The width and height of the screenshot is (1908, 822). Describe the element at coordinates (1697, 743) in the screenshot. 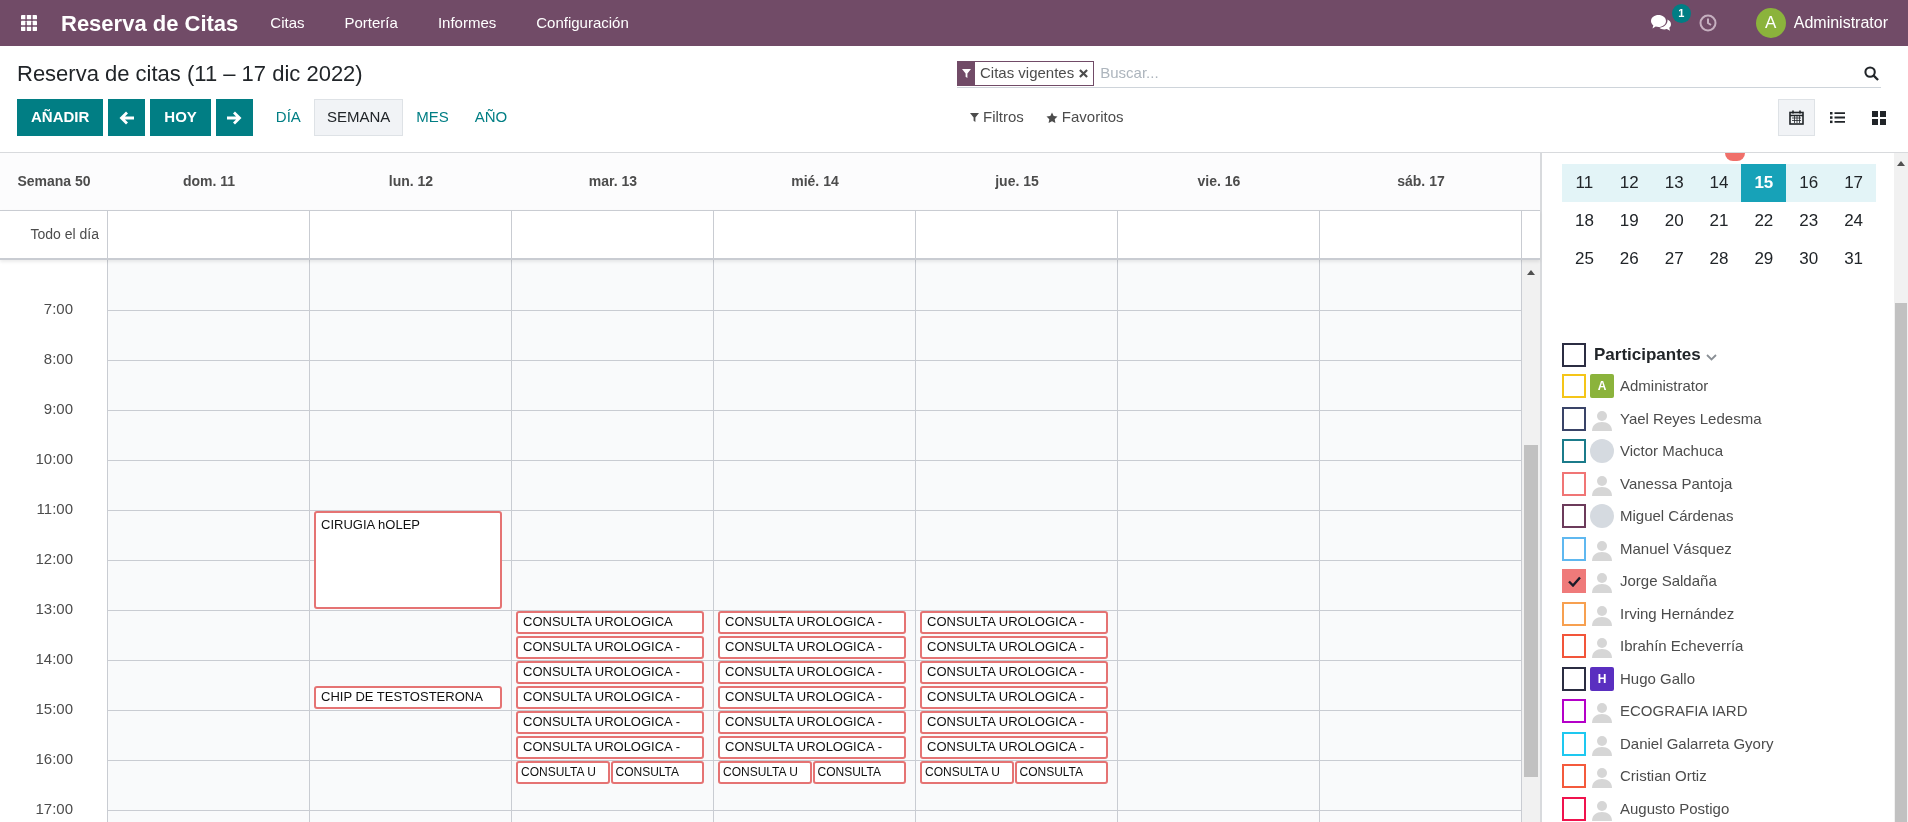

I see `participant-name: Daniel Galarreta Gyory` at that location.